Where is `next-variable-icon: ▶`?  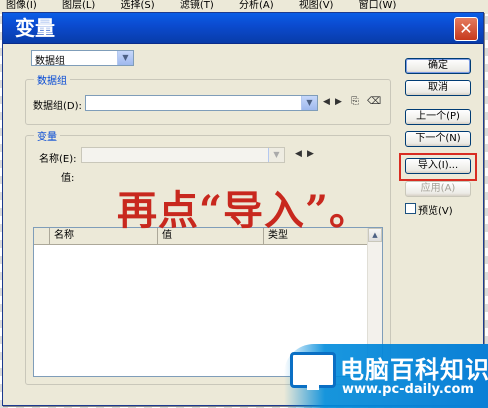 next-variable-icon: ▶ is located at coordinates (310, 154).